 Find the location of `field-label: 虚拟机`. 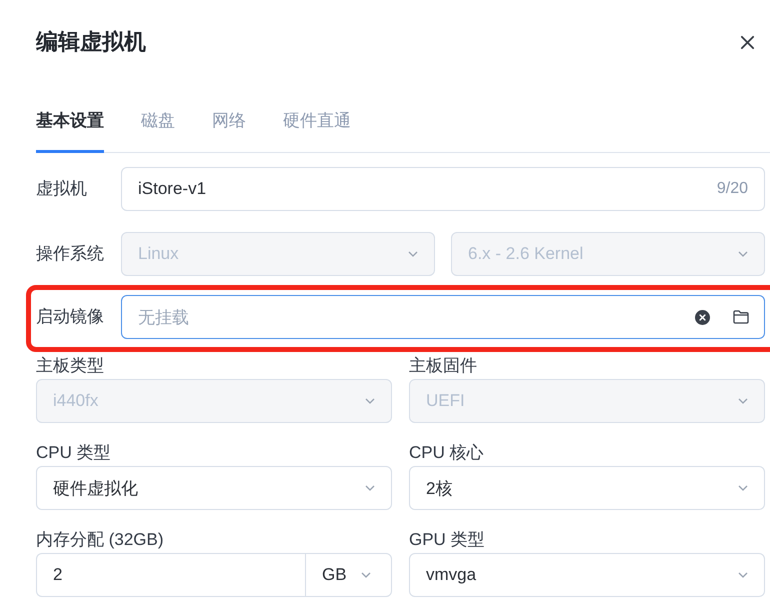

field-label: 虚拟机 is located at coordinates (62, 189).